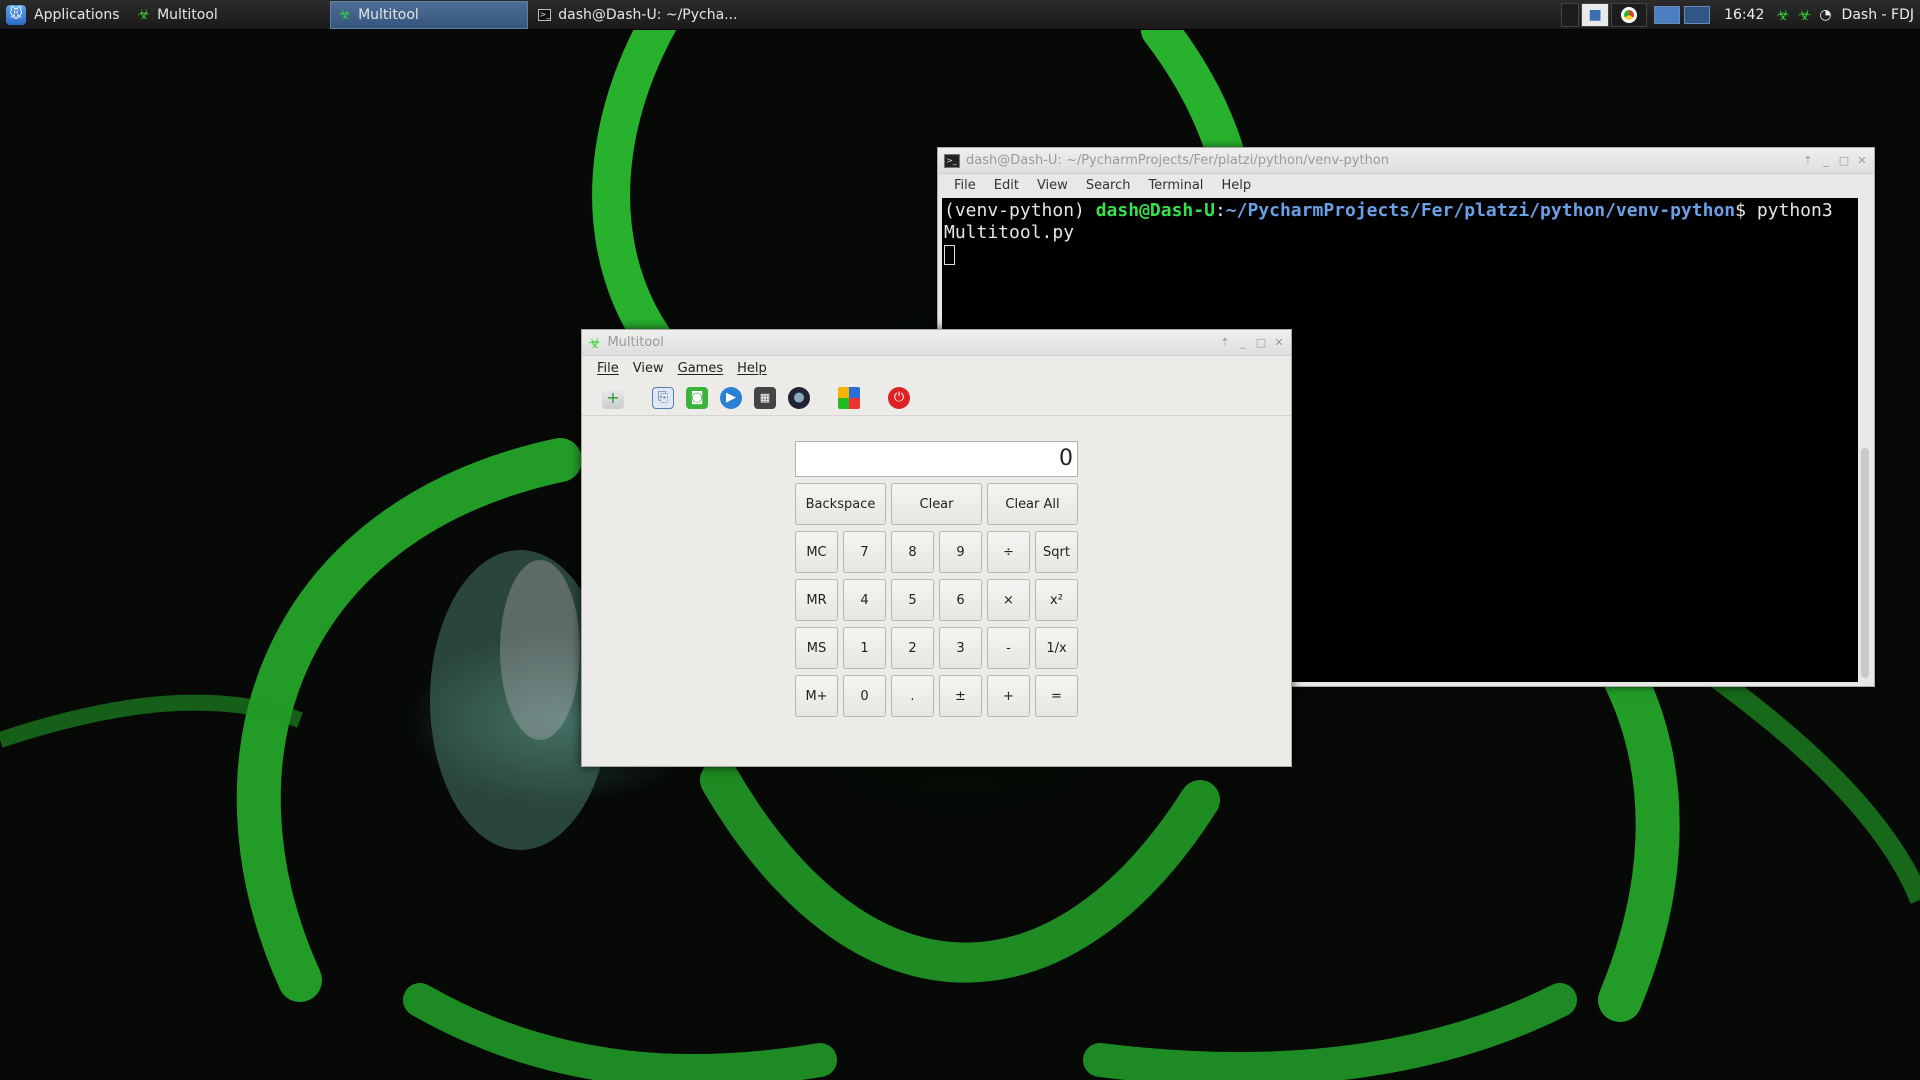 This screenshot has height=1080, width=1920. What do you see at coordinates (912, 648) in the screenshot?
I see `digit-2-button: 2` at bounding box center [912, 648].